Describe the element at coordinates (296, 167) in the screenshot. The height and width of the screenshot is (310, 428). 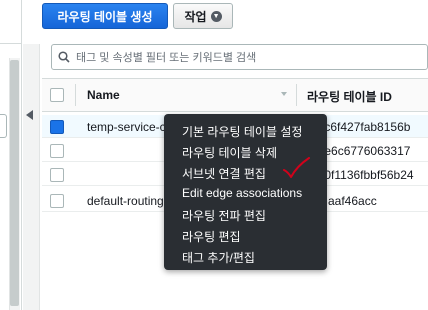
I see `red-checkmark-icon` at that location.